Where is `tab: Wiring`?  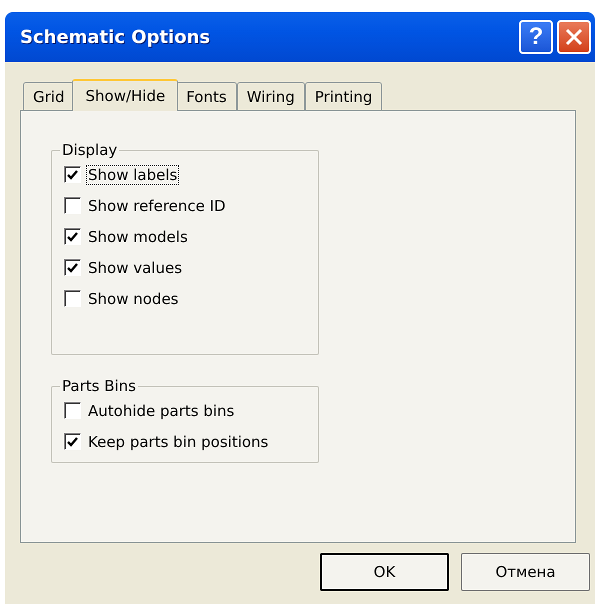
tab: Wiring is located at coordinates (270, 96).